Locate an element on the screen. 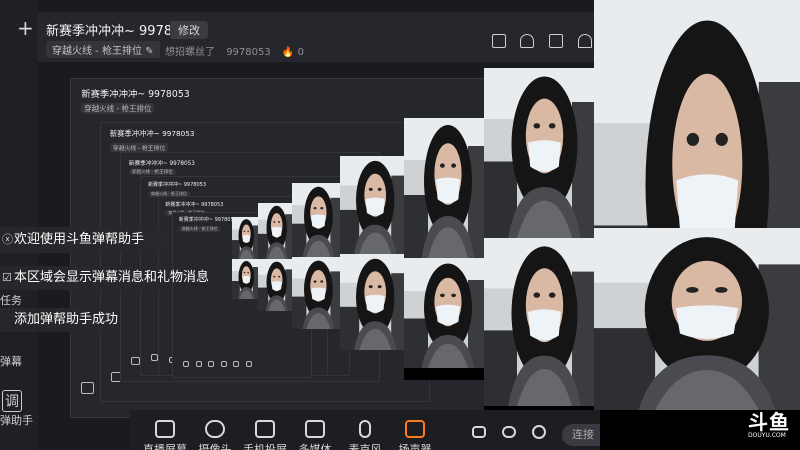 This screenshot has width=800, height=450. room-id: 9978053 is located at coordinates (248, 52).